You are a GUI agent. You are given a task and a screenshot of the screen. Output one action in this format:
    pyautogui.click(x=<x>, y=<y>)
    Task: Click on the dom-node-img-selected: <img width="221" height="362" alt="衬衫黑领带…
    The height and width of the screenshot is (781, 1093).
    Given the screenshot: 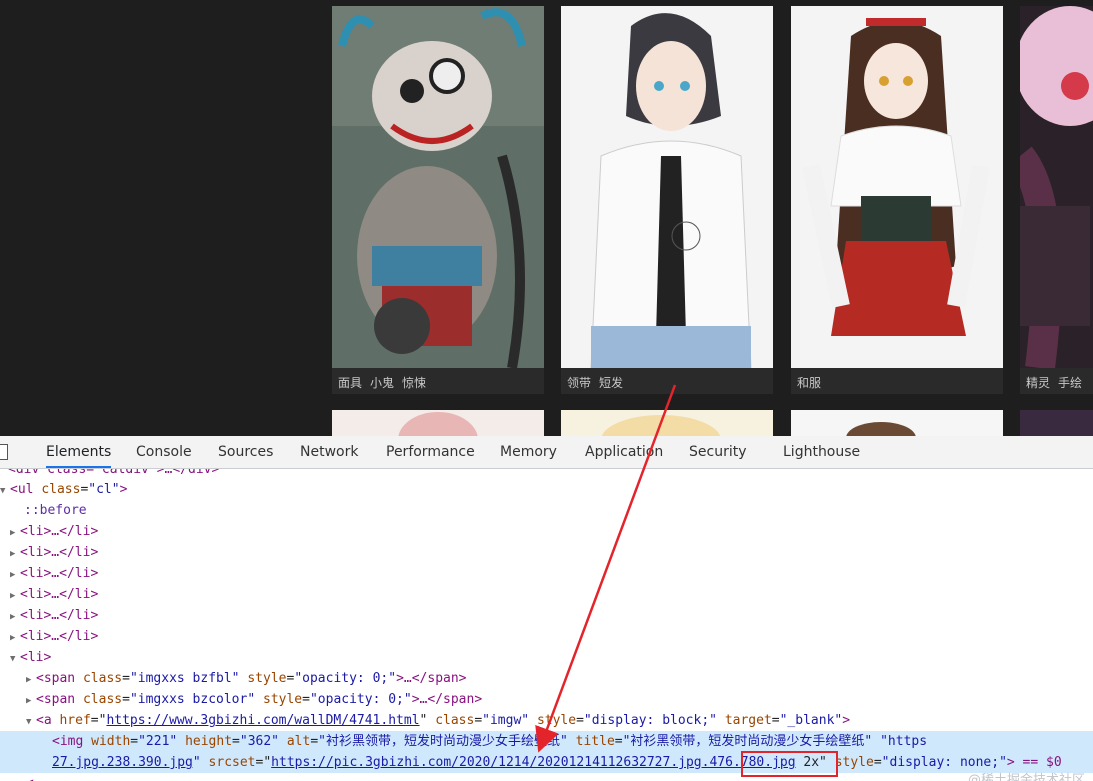 What is the action you would take?
    pyautogui.click(x=546, y=741)
    